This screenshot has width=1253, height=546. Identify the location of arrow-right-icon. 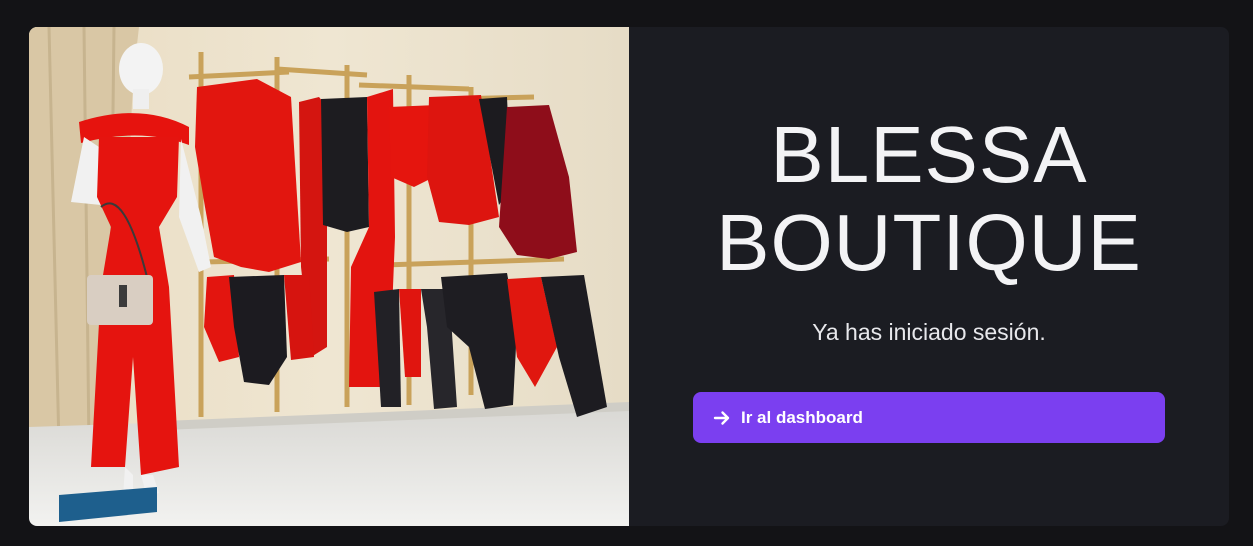
(722, 418).